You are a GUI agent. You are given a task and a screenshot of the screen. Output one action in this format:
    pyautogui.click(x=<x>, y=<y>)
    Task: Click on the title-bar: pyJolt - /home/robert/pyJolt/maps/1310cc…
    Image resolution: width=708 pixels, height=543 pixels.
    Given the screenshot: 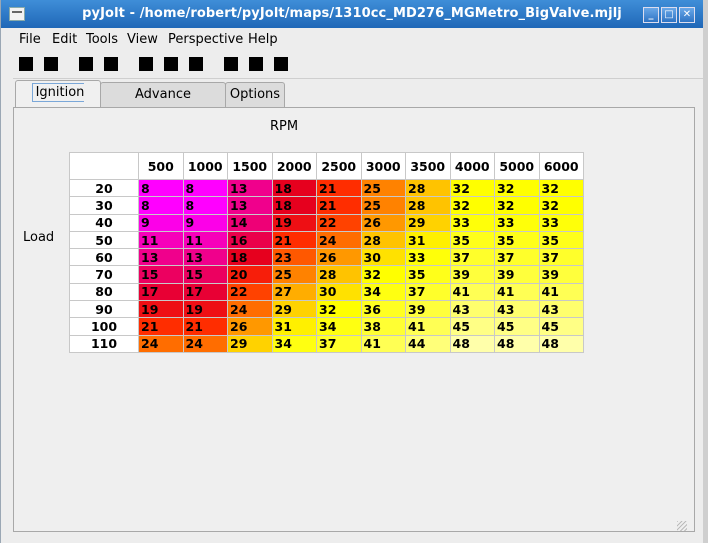 What is the action you would take?
    pyautogui.click(x=352, y=14)
    